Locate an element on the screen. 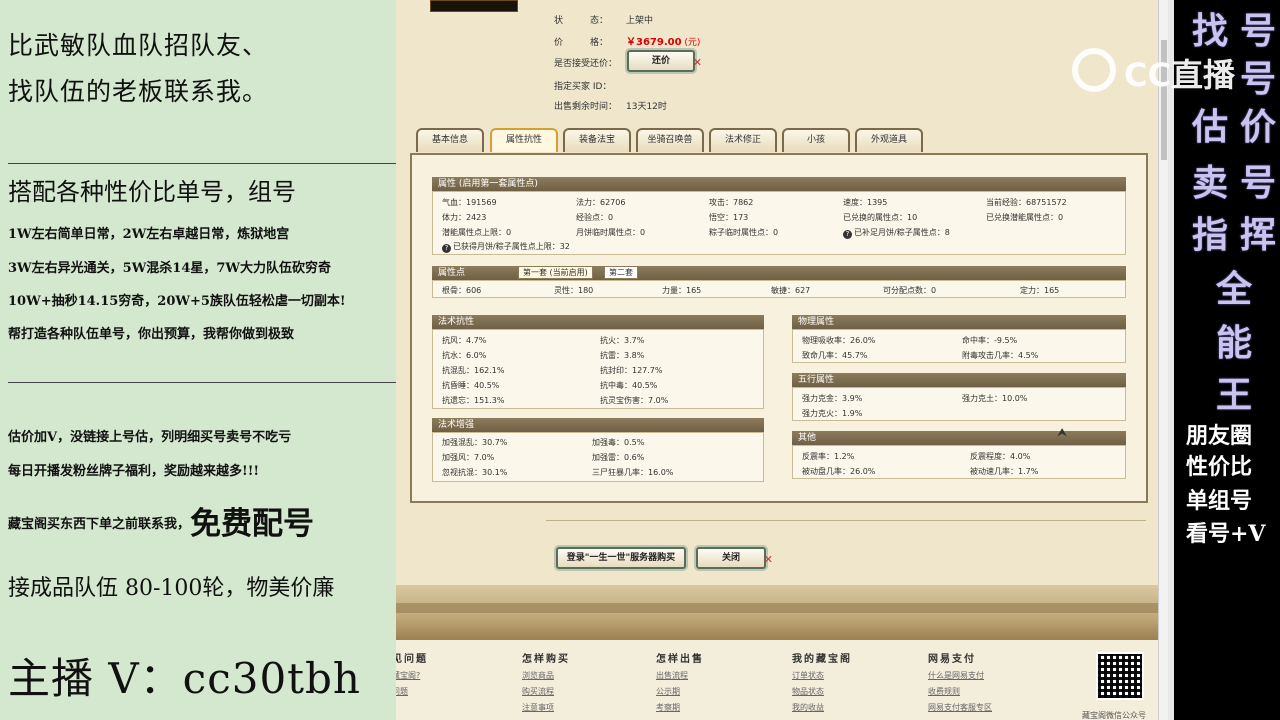 The image size is (1280, 720). promo-char: 全 is located at coordinates (1234, 289).